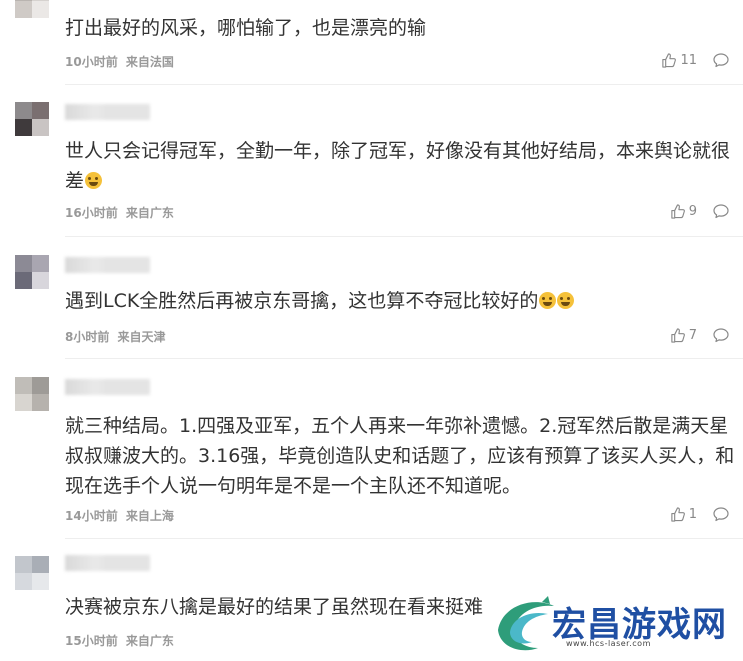 This screenshot has height=661, width=743. I want to click on like-button: 9, so click(683, 211).